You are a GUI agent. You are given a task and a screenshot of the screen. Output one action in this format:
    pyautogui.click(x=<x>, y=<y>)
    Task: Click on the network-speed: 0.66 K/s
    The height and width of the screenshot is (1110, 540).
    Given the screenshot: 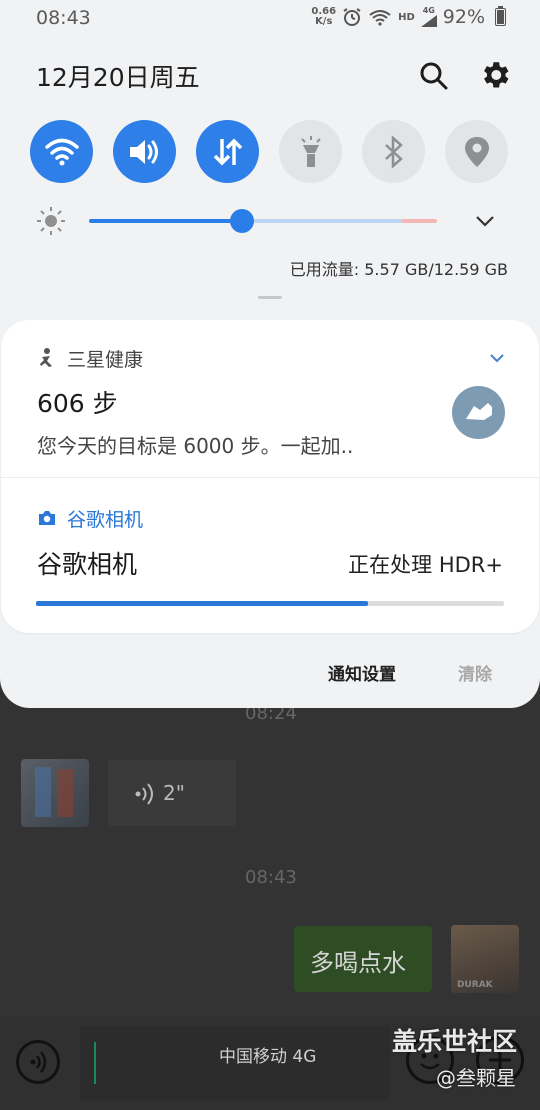 What is the action you would take?
    pyautogui.click(x=323, y=17)
    